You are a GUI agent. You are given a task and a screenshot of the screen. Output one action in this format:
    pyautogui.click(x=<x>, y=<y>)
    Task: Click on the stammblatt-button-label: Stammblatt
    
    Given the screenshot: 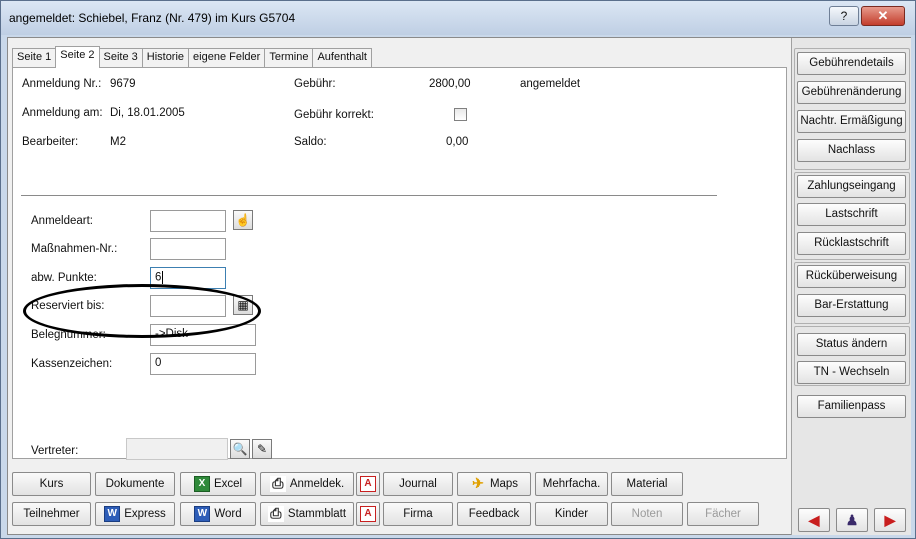 What is the action you would take?
    pyautogui.click(x=317, y=514)
    